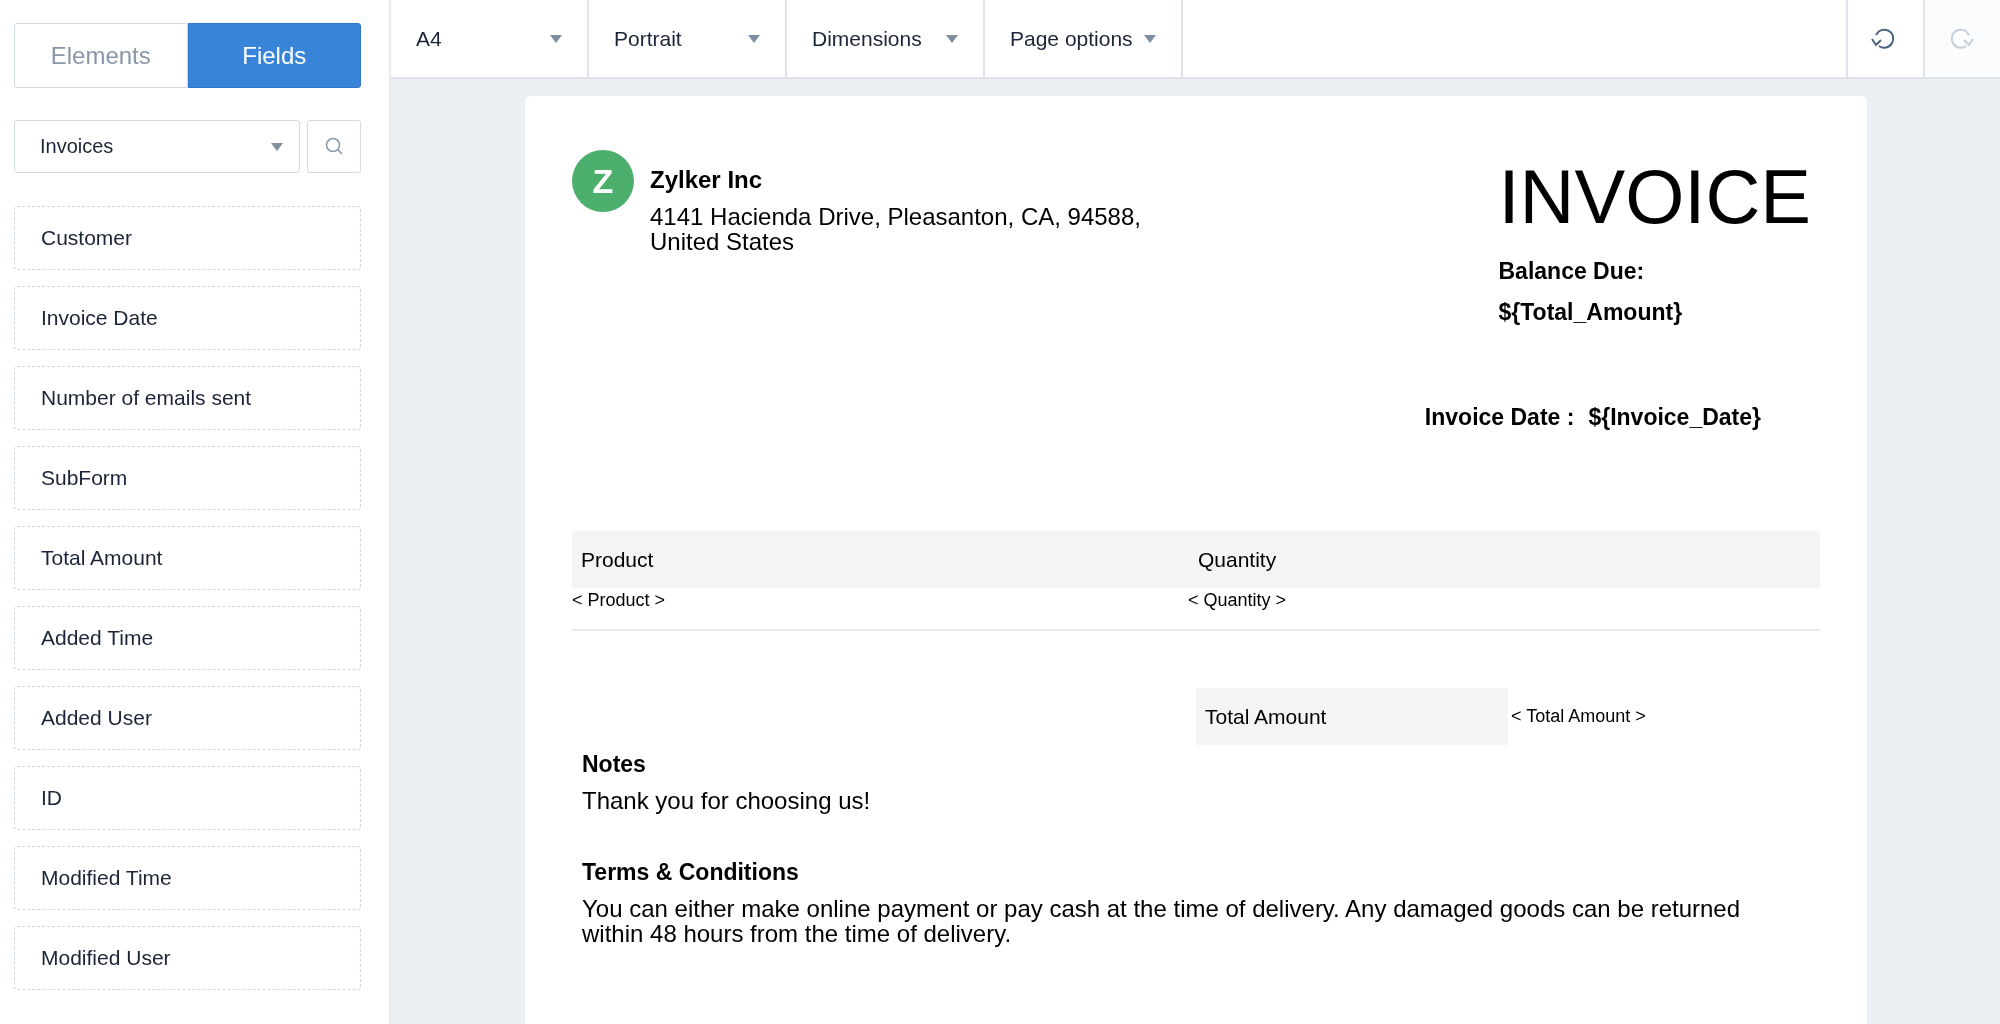 Image resolution: width=2000 pixels, height=1024 pixels. Describe the element at coordinates (1654, 197) in the screenshot. I see `invoice-title: INVOICE` at that location.